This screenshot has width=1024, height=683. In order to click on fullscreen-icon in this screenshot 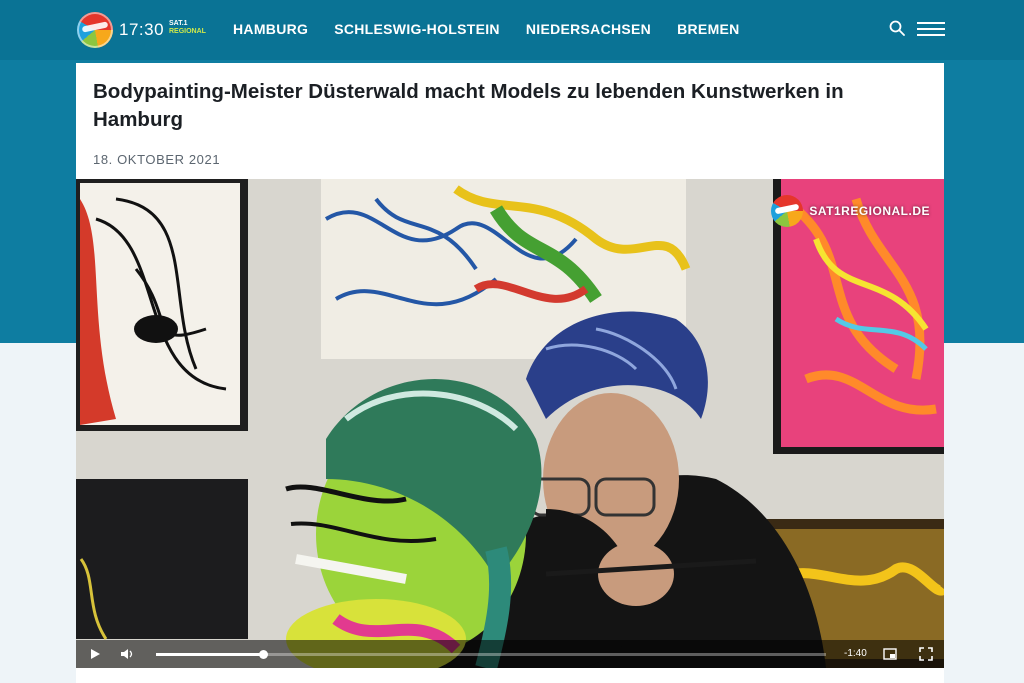, I will do `click(926, 654)`.